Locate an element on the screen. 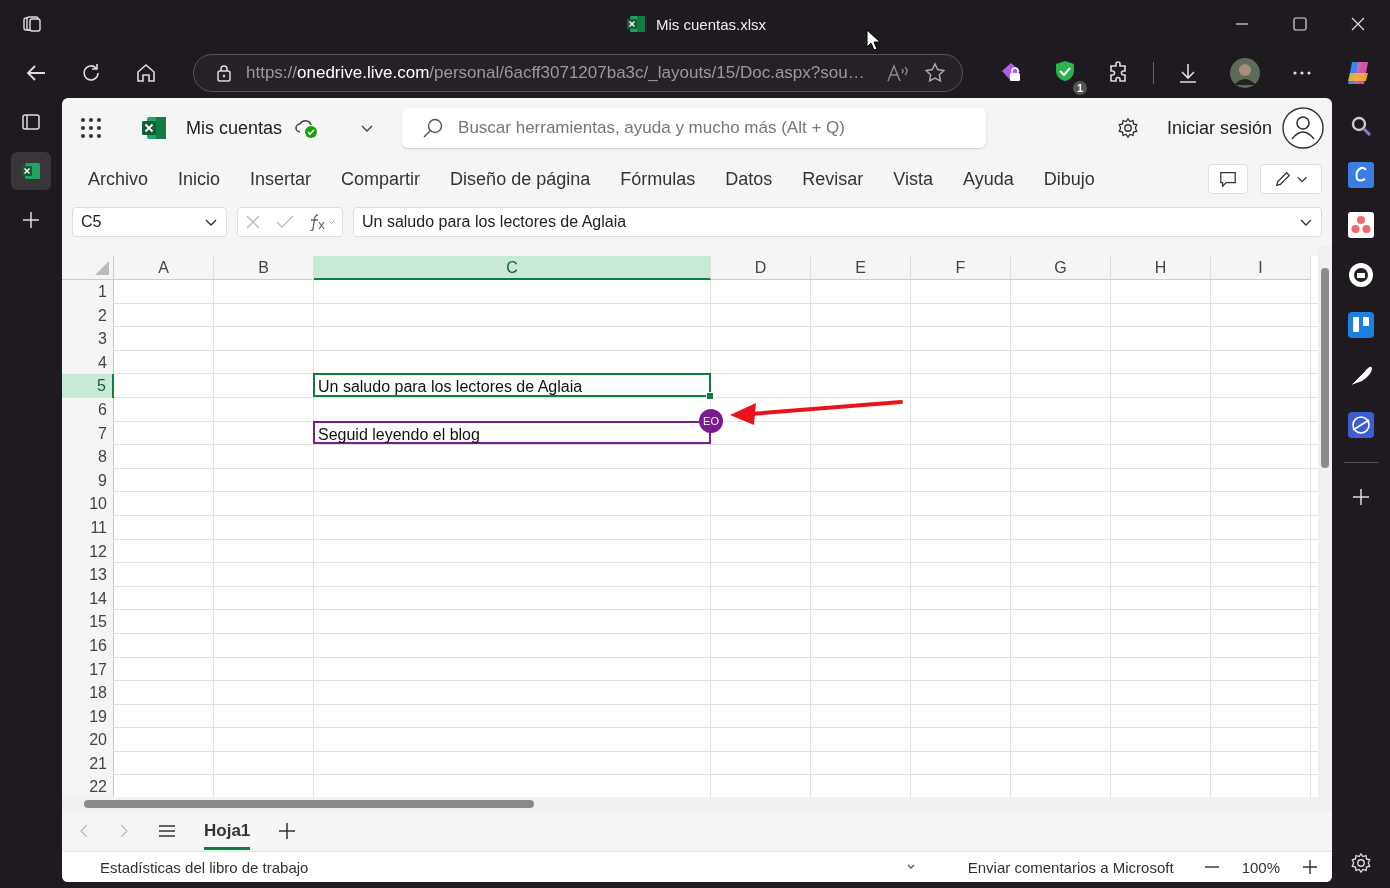  ribbon-tab: Inicio is located at coordinates (199, 179).